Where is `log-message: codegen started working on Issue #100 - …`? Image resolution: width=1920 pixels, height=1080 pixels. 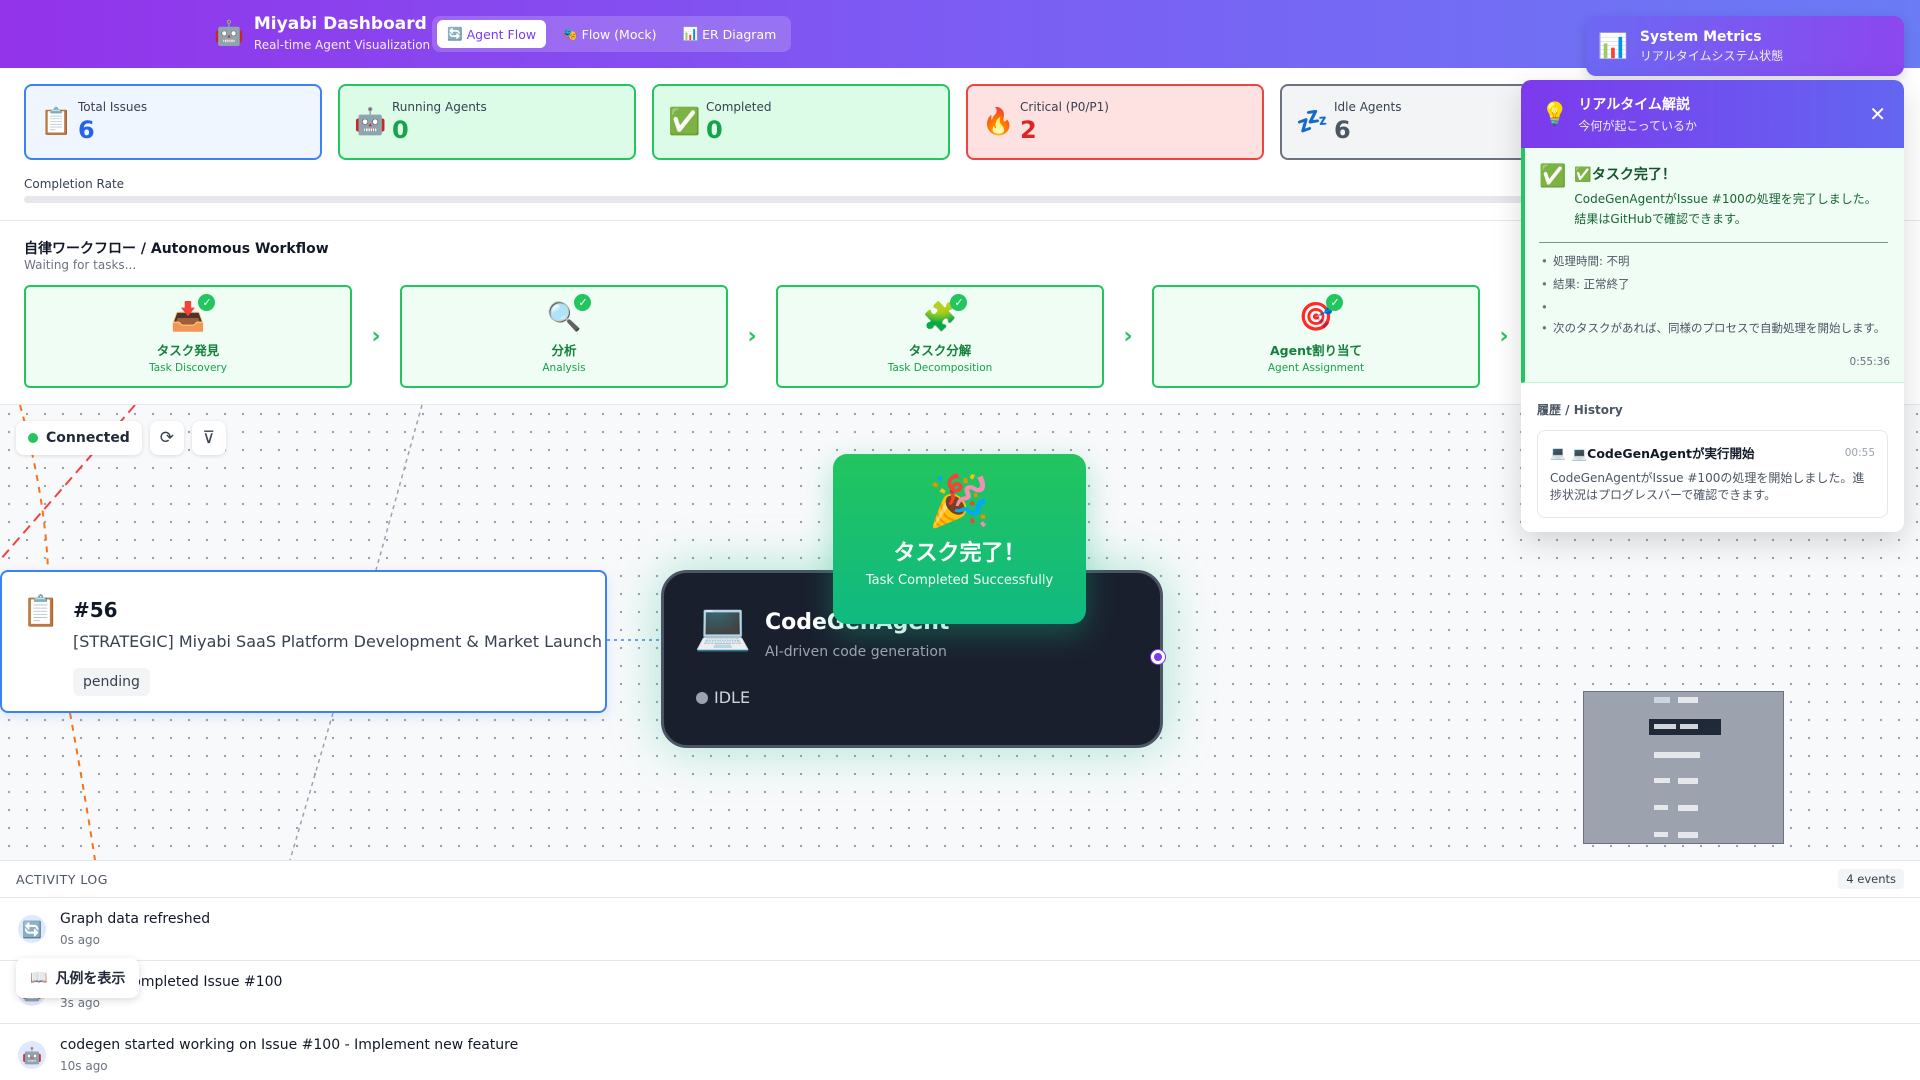
log-message: codegen started working on Issue #100 - … is located at coordinates (289, 1045).